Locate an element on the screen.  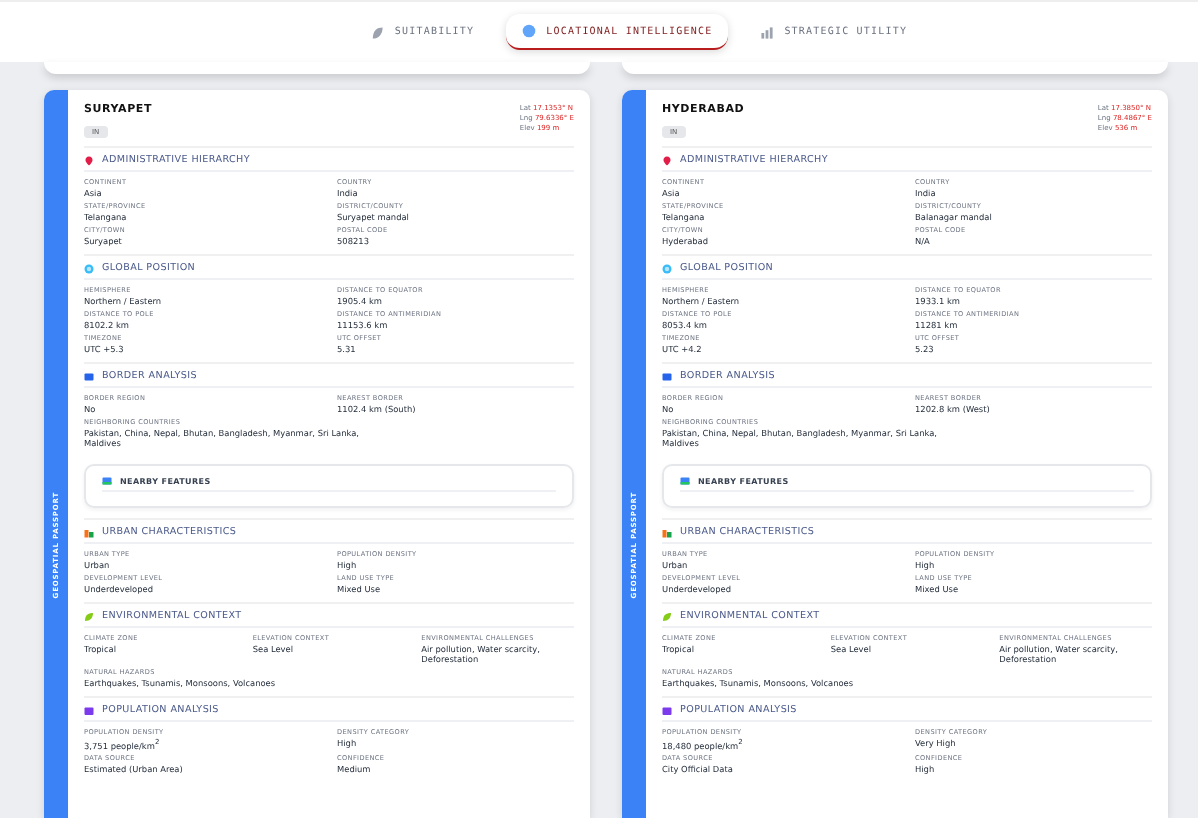
chart-icon is located at coordinates (767, 32).